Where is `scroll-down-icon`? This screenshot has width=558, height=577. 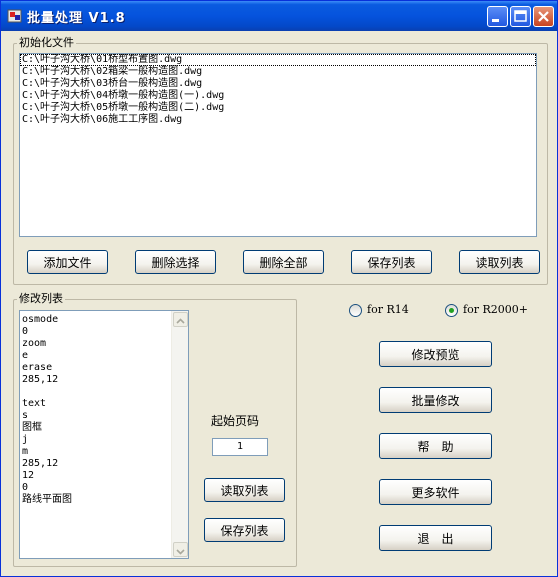
scroll-down-icon is located at coordinates (180, 552).